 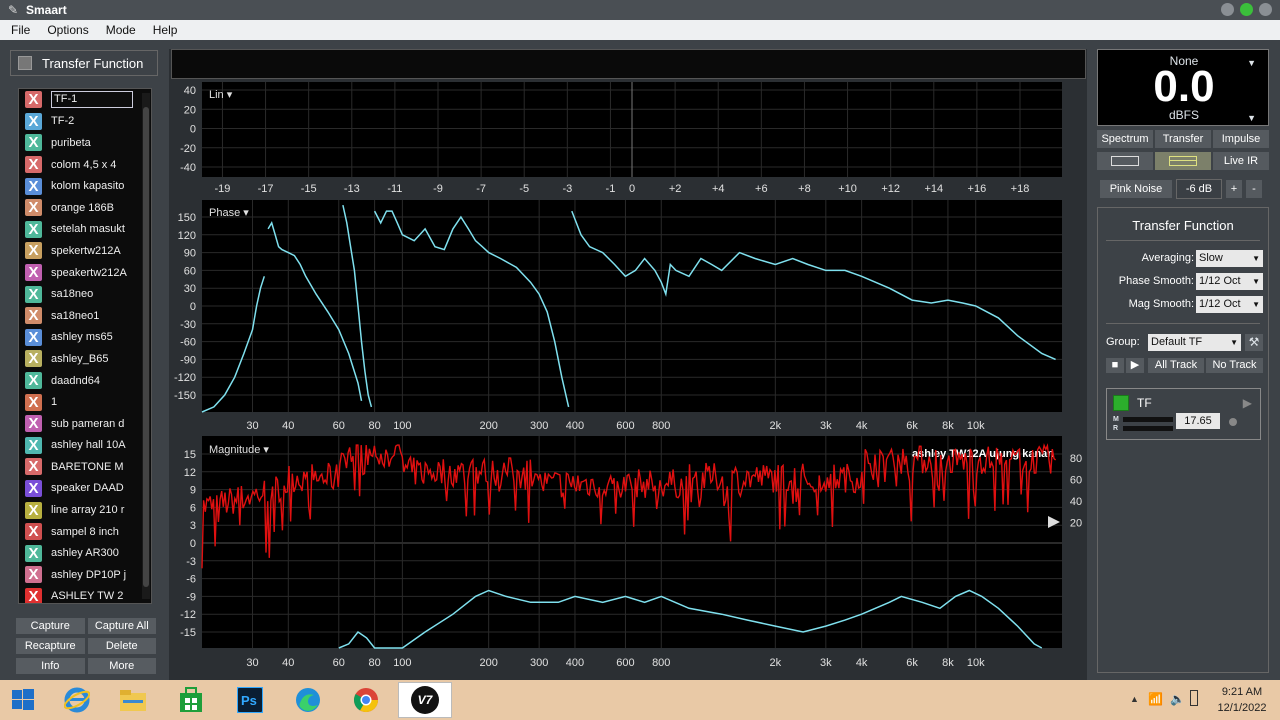 What do you see at coordinates (85, 165) in the screenshot?
I see `tf-list-item: Xcolom 4,5 x 4` at bounding box center [85, 165].